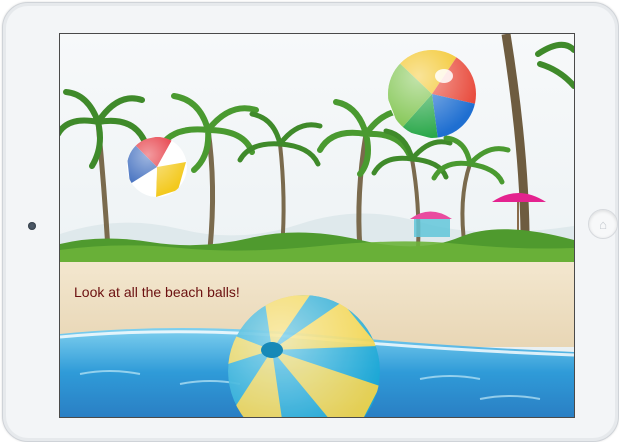 This screenshot has width=619, height=442. I want to click on home-button: ⌂, so click(603, 224).